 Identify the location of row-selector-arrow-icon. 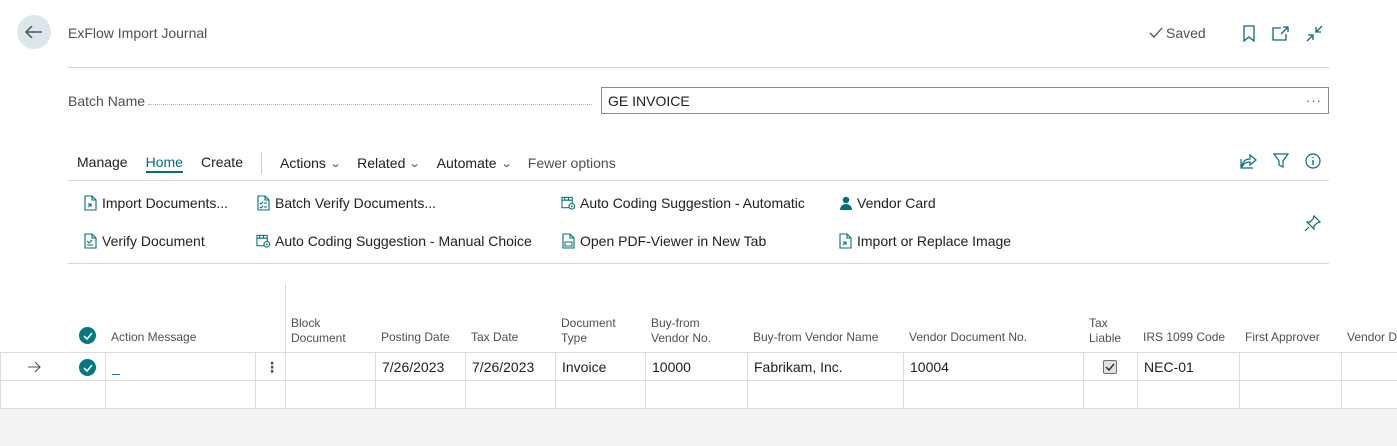
(34, 369).